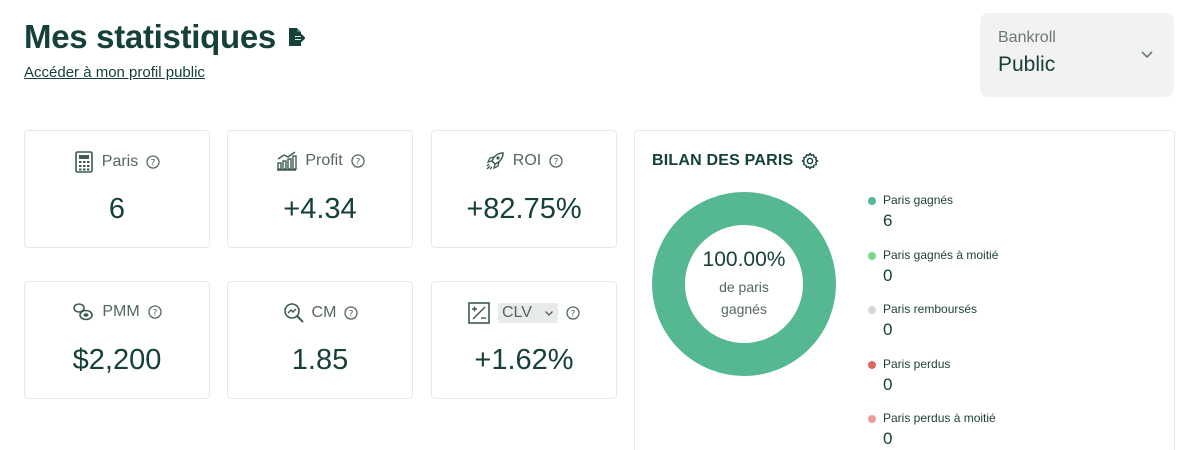  I want to click on donut-center: 100.00% de paris gagnés, so click(744, 284).